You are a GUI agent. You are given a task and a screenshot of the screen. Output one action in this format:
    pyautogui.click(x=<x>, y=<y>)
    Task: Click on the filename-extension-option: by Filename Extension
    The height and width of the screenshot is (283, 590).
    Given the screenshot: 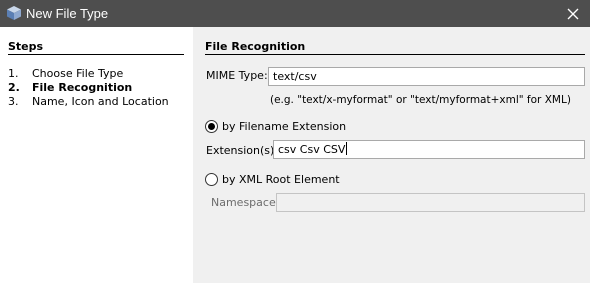 What is the action you would take?
    pyautogui.click(x=275, y=126)
    